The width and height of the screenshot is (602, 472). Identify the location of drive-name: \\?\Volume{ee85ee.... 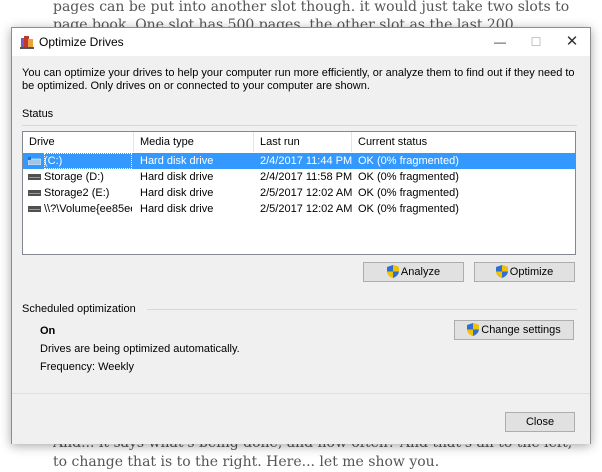
(88, 209).